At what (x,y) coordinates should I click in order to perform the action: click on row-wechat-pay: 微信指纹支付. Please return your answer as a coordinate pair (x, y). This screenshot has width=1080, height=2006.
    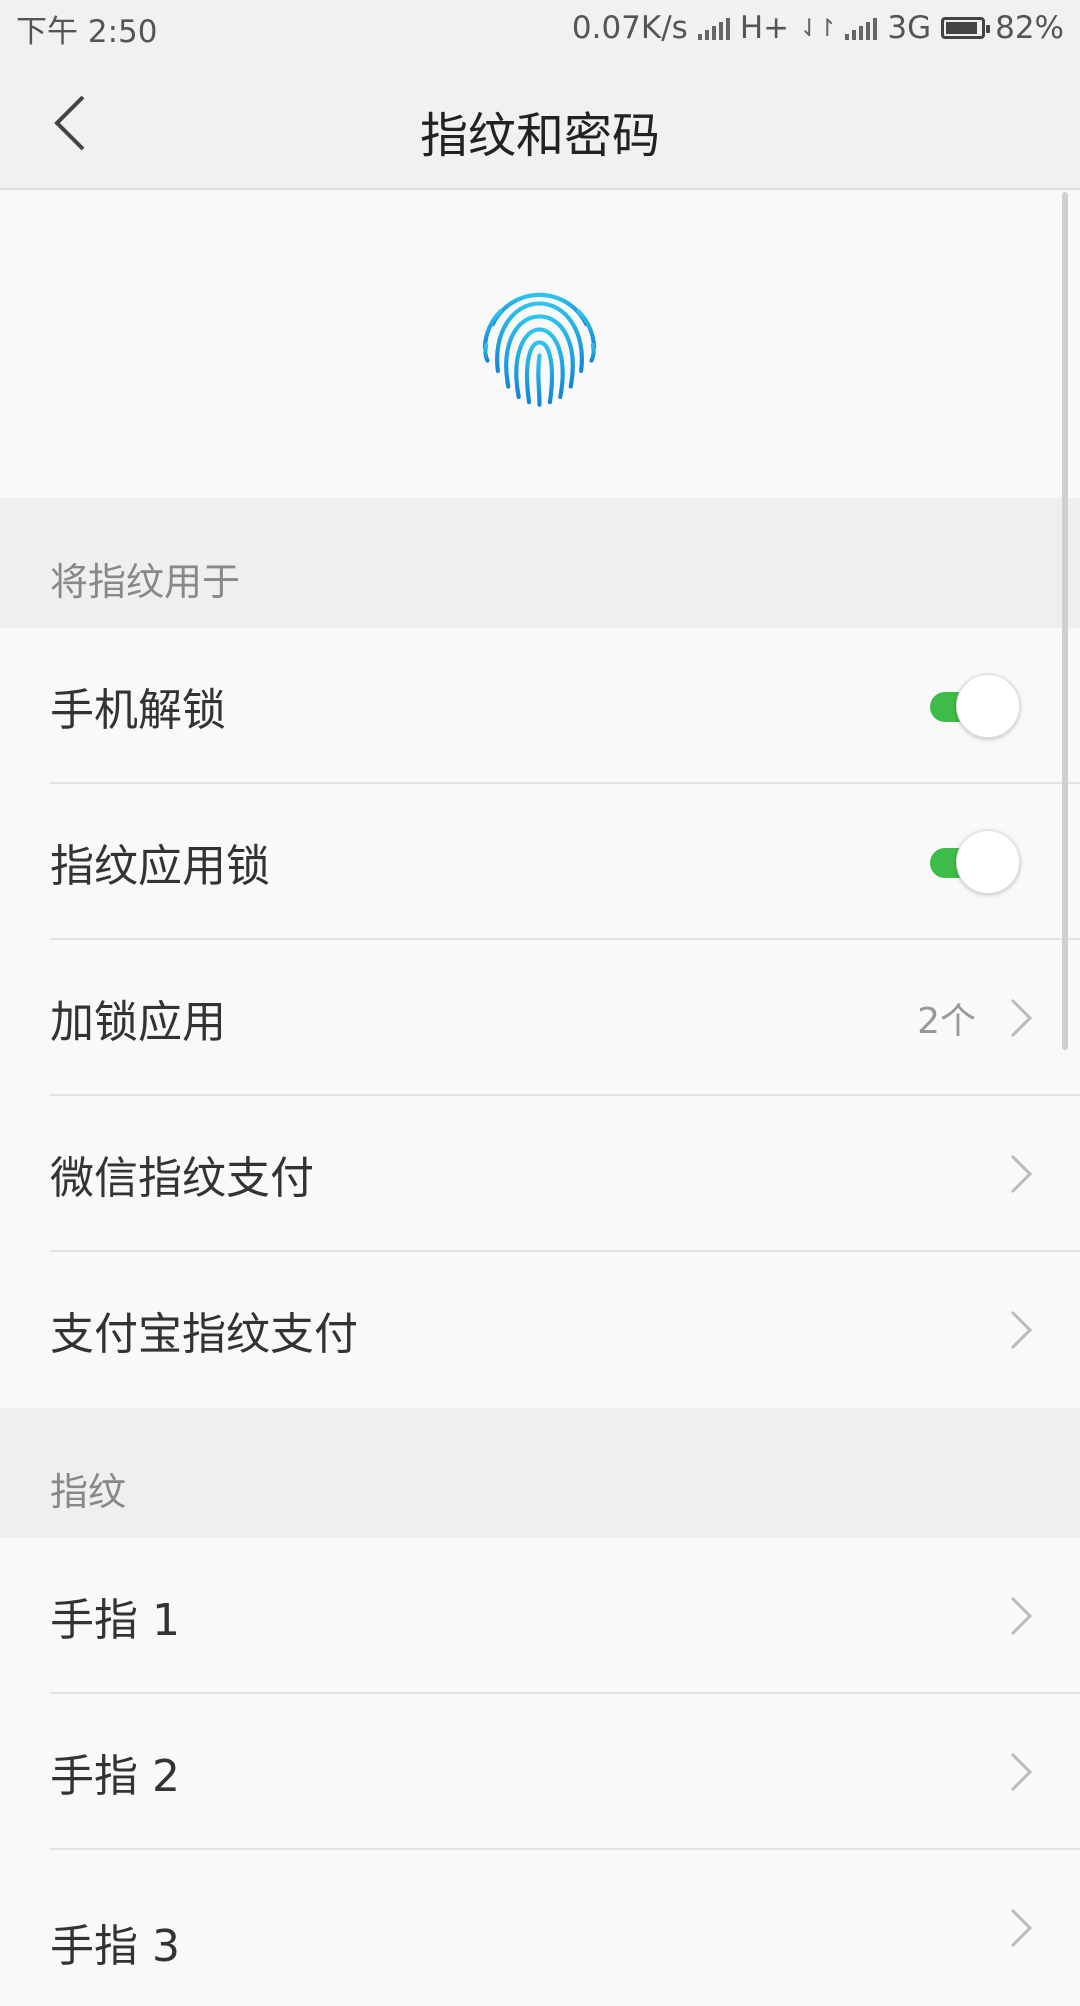
    Looking at the image, I should click on (540, 1174).